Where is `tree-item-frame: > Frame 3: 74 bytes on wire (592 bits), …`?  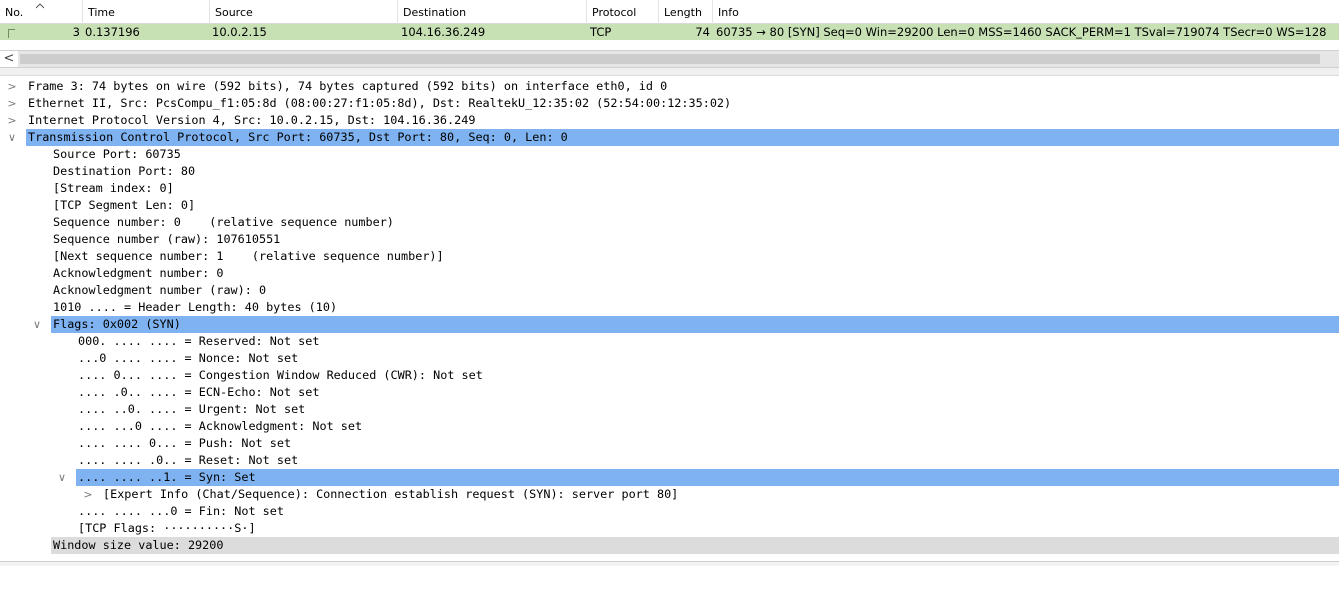 tree-item-frame: > Frame 3: 74 bytes on wire (592 bits), … is located at coordinates (669, 86).